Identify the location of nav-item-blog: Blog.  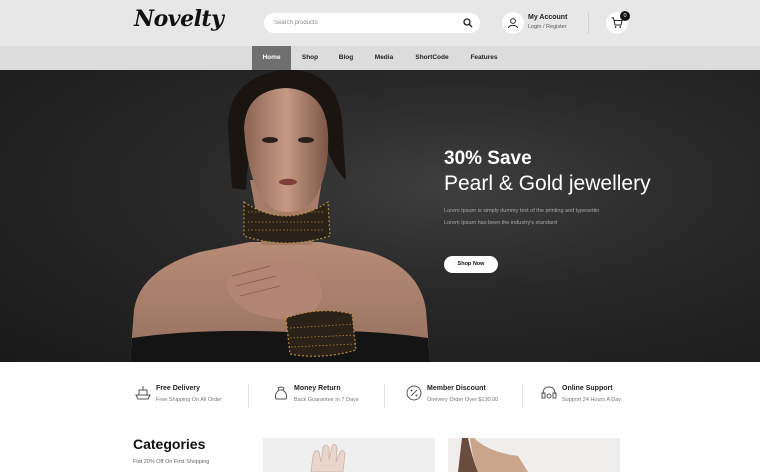
(346, 58).